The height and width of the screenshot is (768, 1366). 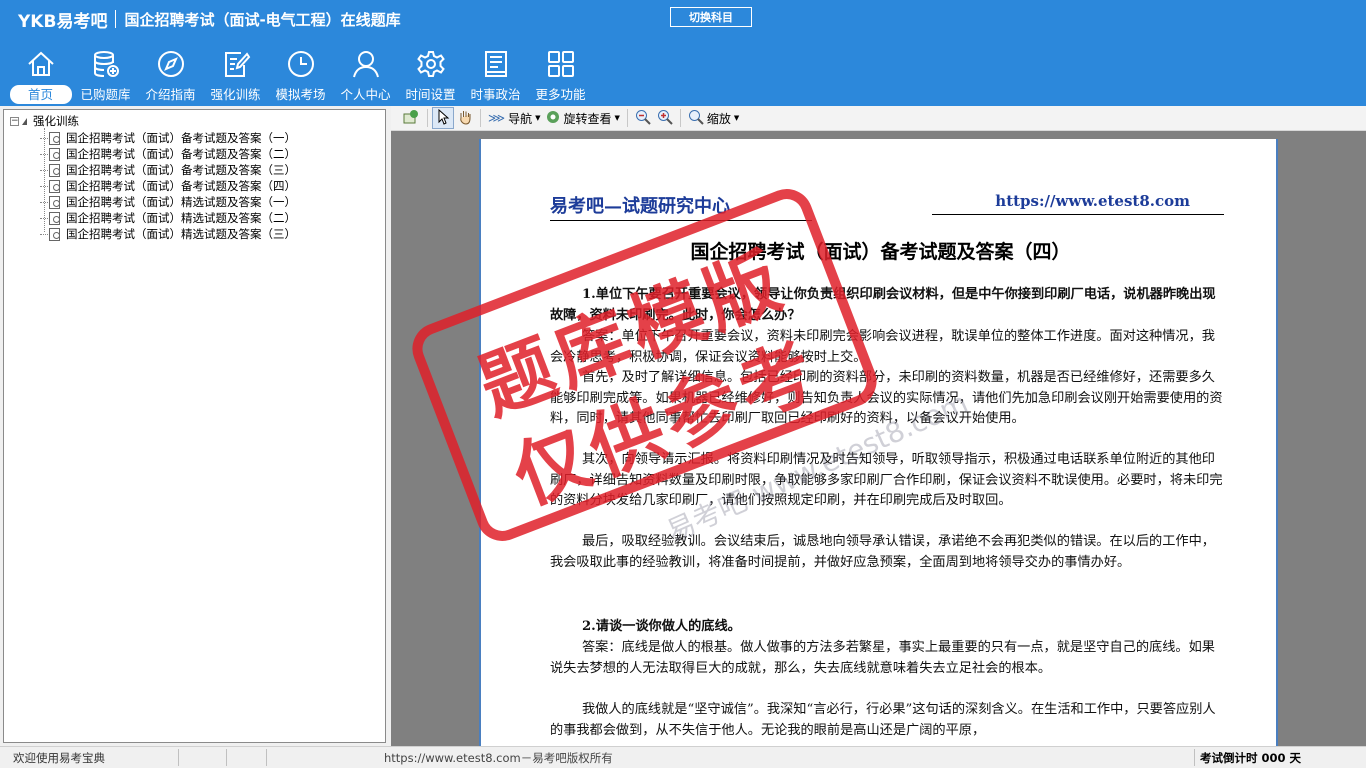 I want to click on navigate-dropdown: ⋙ 导航 ▼, so click(x=514, y=118).